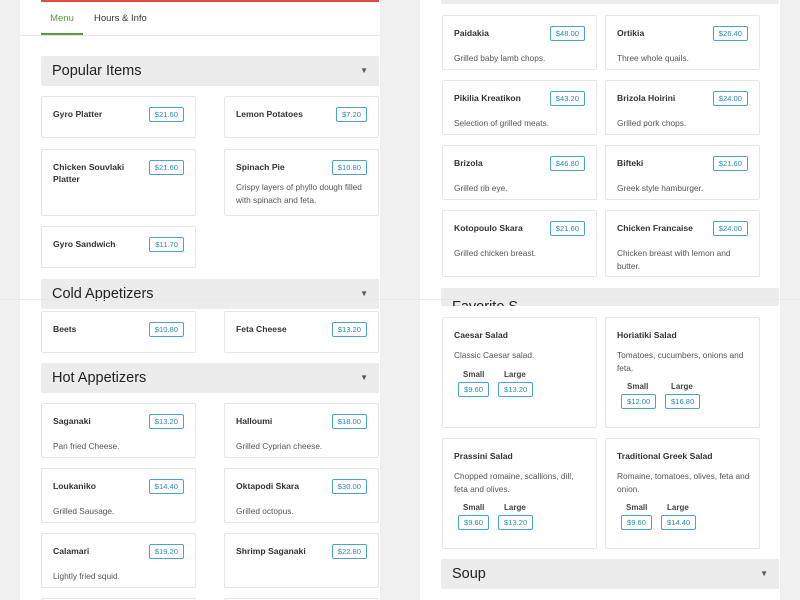  I want to click on menu-item-card: Feta Cheese $13.20, so click(301, 332).